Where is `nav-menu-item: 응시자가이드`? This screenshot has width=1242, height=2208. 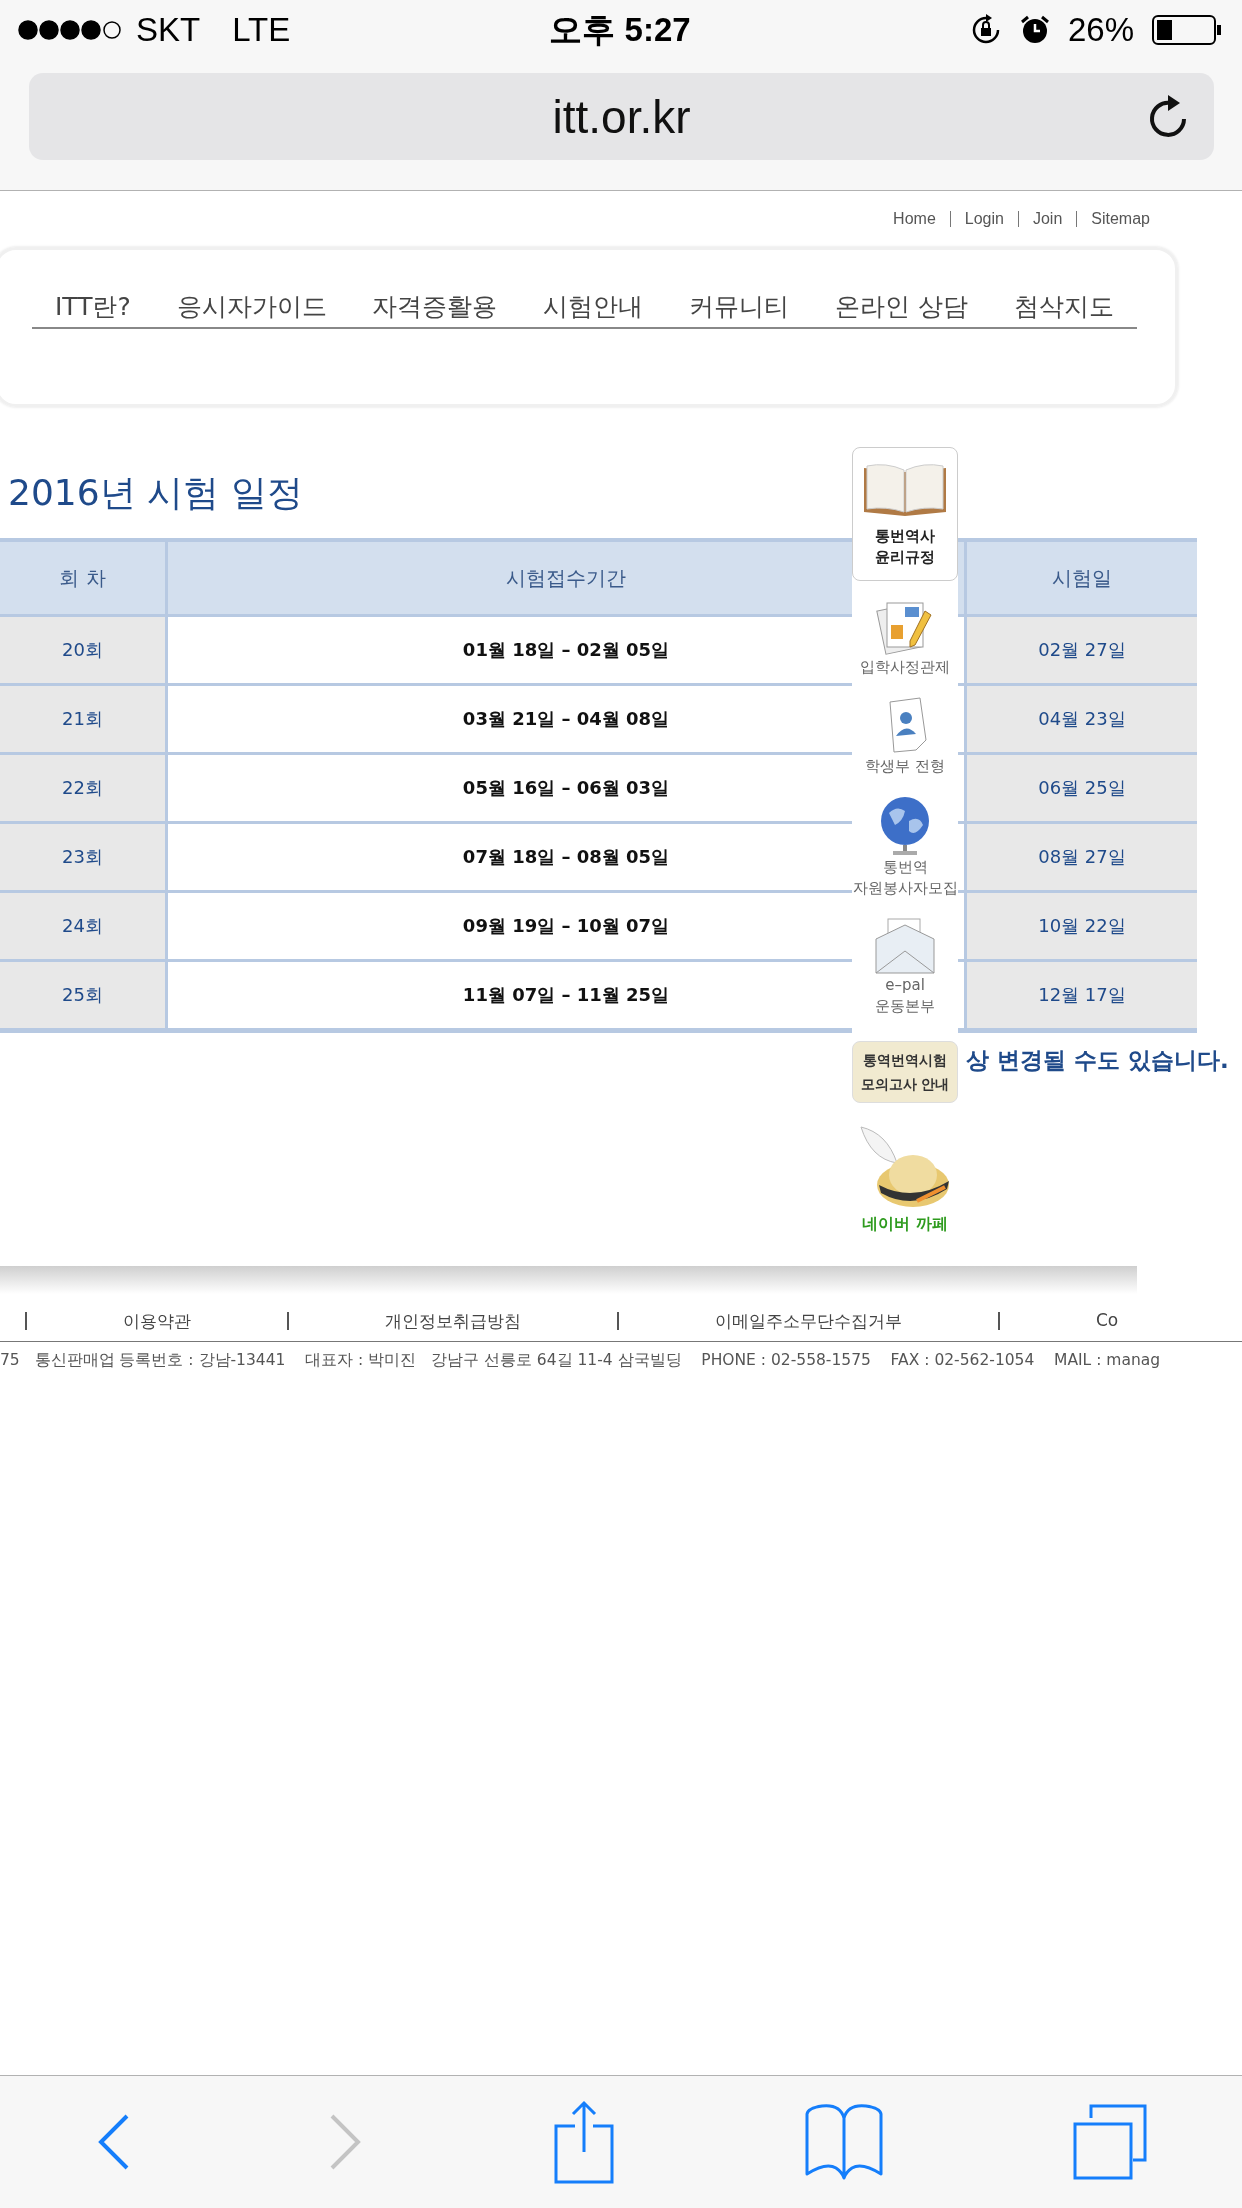
nav-menu-item: 응시자가이드 is located at coordinates (251, 306).